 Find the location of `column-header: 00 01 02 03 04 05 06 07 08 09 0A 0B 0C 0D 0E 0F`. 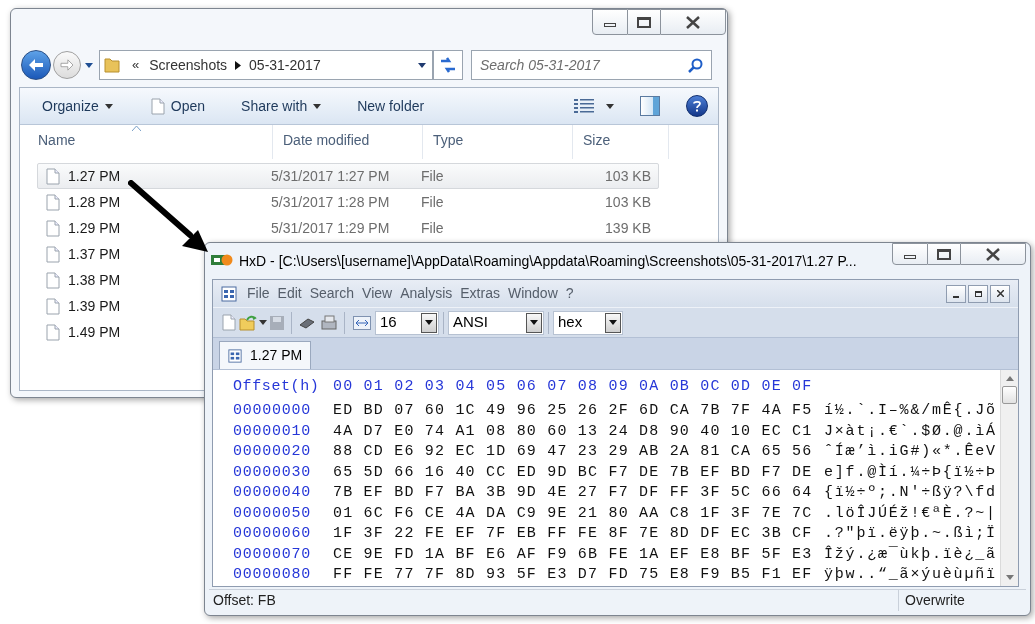

column-header: 00 01 02 03 04 05 06 07 08 09 0A 0B 0C 0D 0E 0F is located at coordinates (573, 387).